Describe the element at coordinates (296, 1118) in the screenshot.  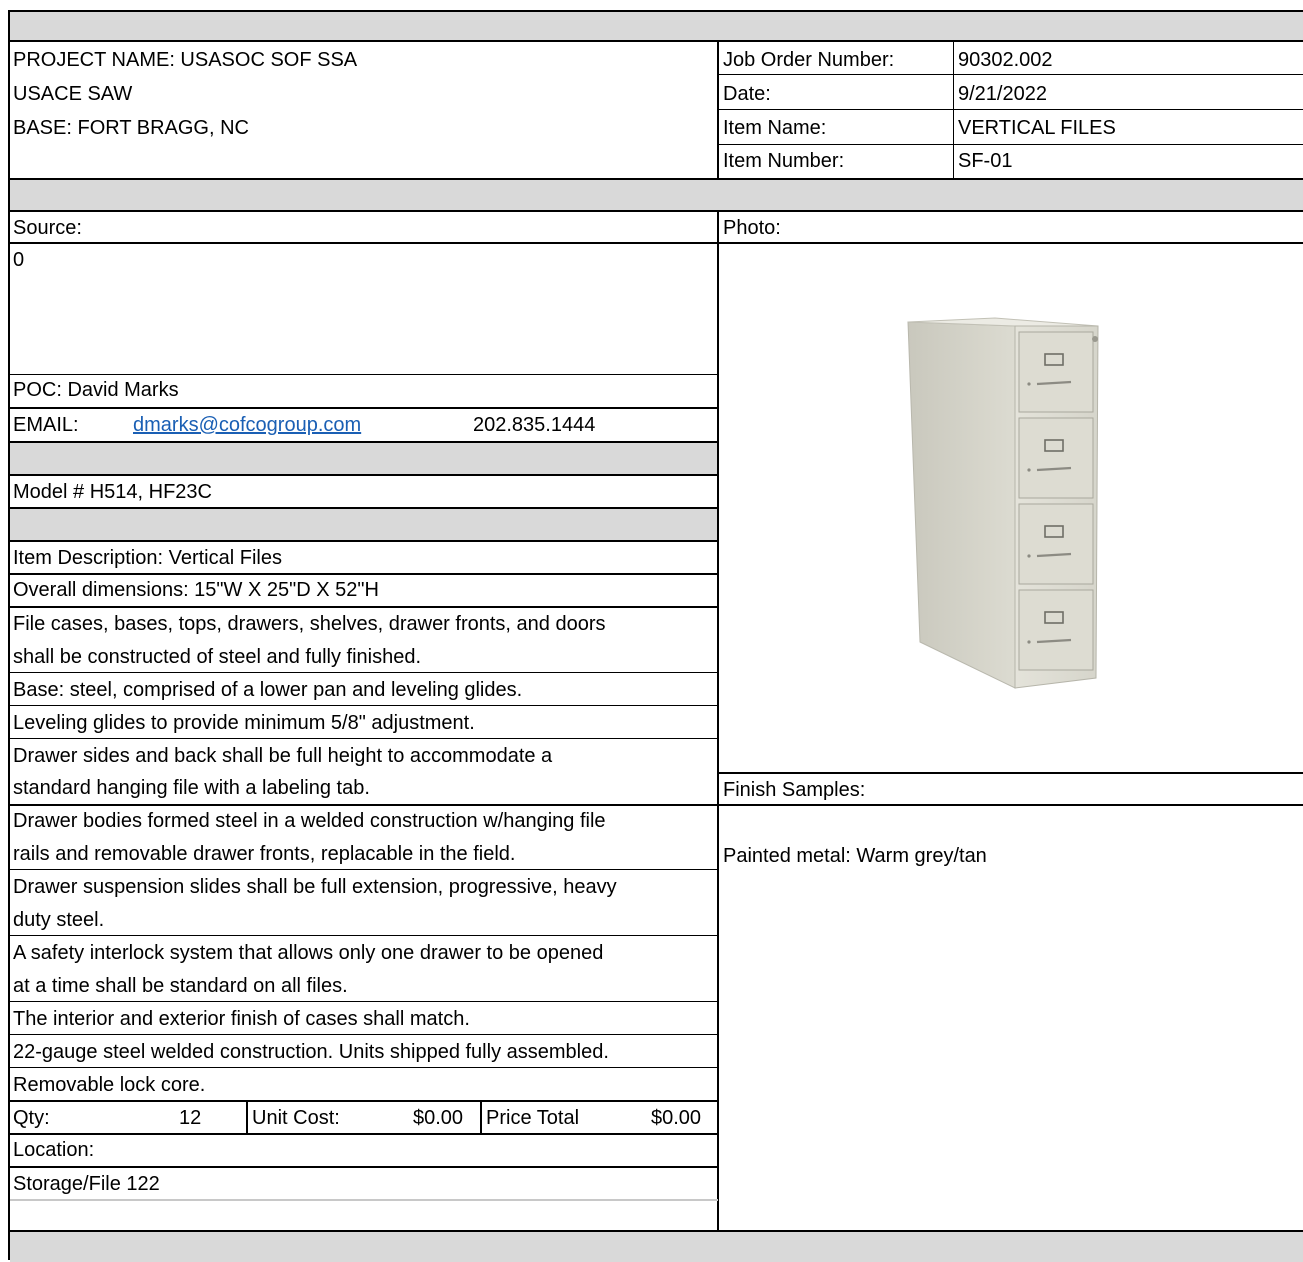
I see `unit-cost-label: Unit Cost:` at that location.